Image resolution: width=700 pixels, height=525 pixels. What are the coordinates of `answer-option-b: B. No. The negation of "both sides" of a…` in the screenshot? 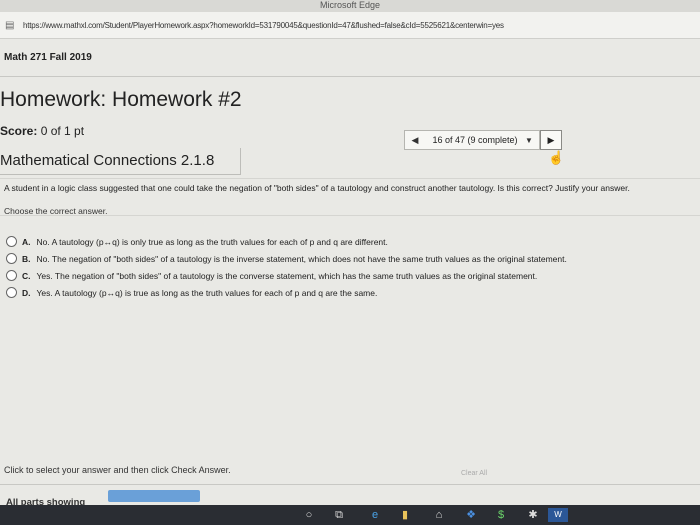 It's located at (351, 258).